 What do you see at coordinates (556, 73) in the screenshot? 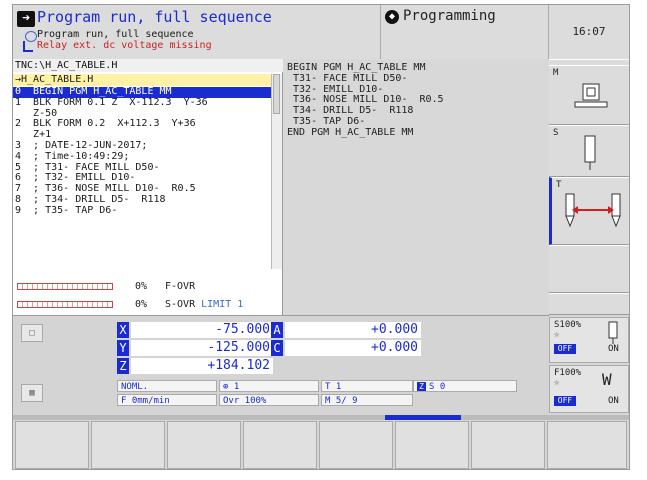
I see `softkey-m-label: M` at bounding box center [556, 73].